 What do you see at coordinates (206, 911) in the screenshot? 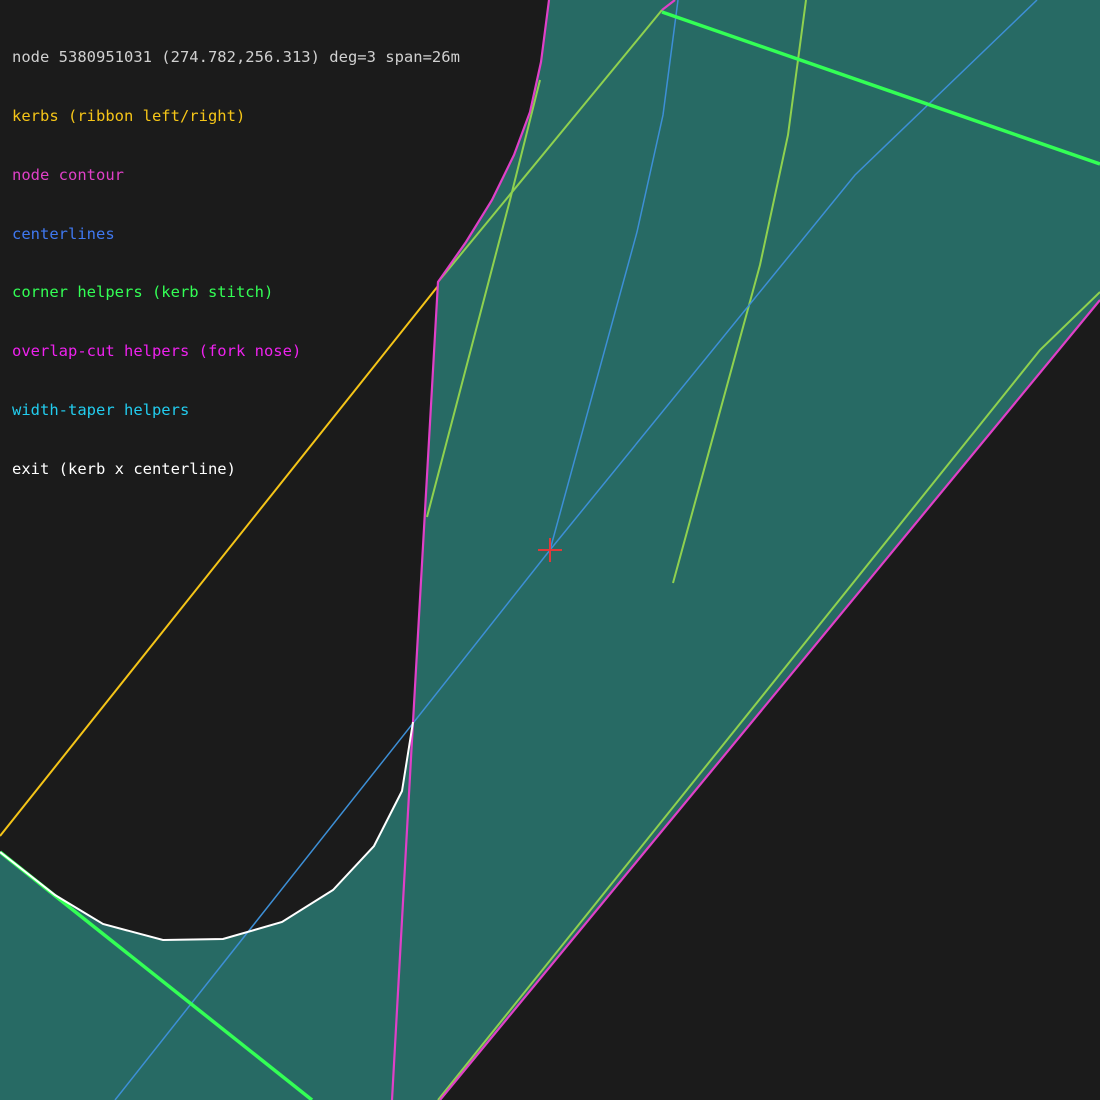
I see `road-surface-left` at bounding box center [206, 911].